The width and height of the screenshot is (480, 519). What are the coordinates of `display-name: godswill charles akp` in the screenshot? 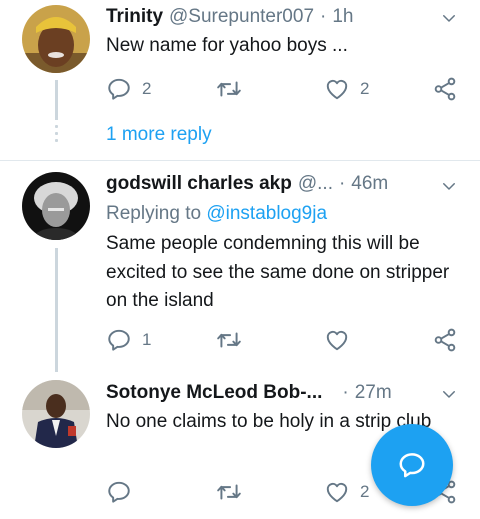 It's located at (199, 184).